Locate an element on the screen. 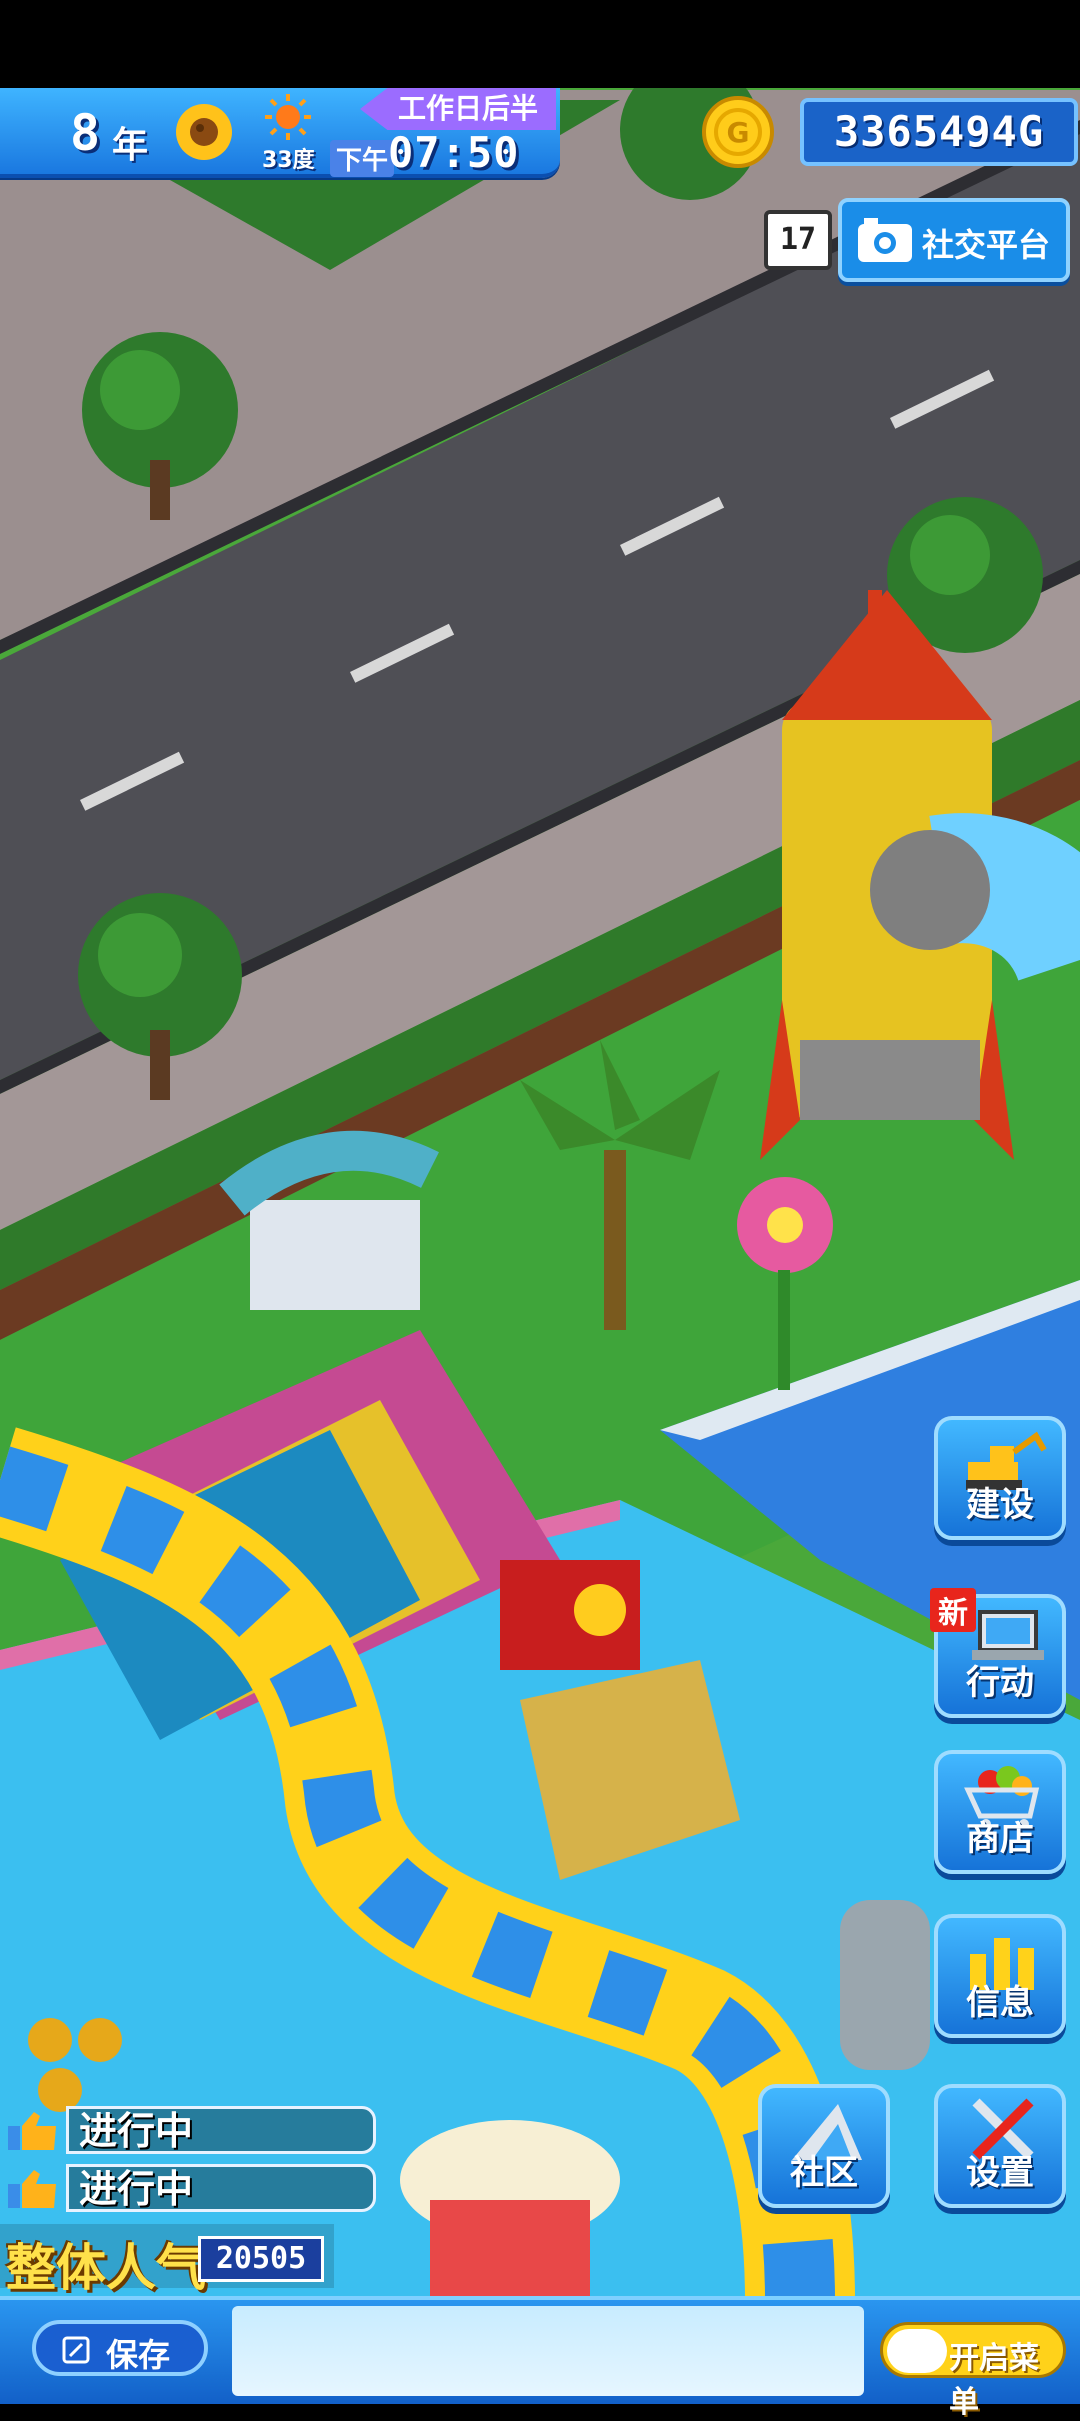 This screenshot has height=2421, width=1080. shop-button: 商店 is located at coordinates (1000, 1812).